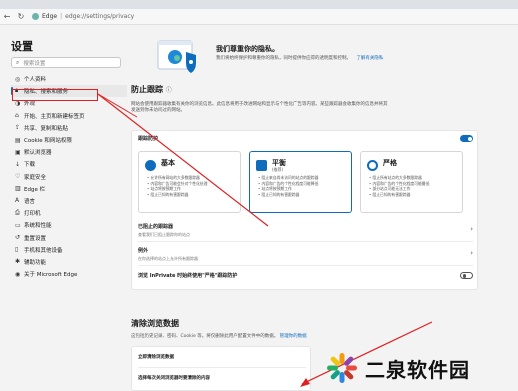 The height and width of the screenshot is (391, 518). Describe the element at coordinates (51, 275) in the screenshot. I see `sidebar-item-label: 关于 Microsoft Edge` at that location.